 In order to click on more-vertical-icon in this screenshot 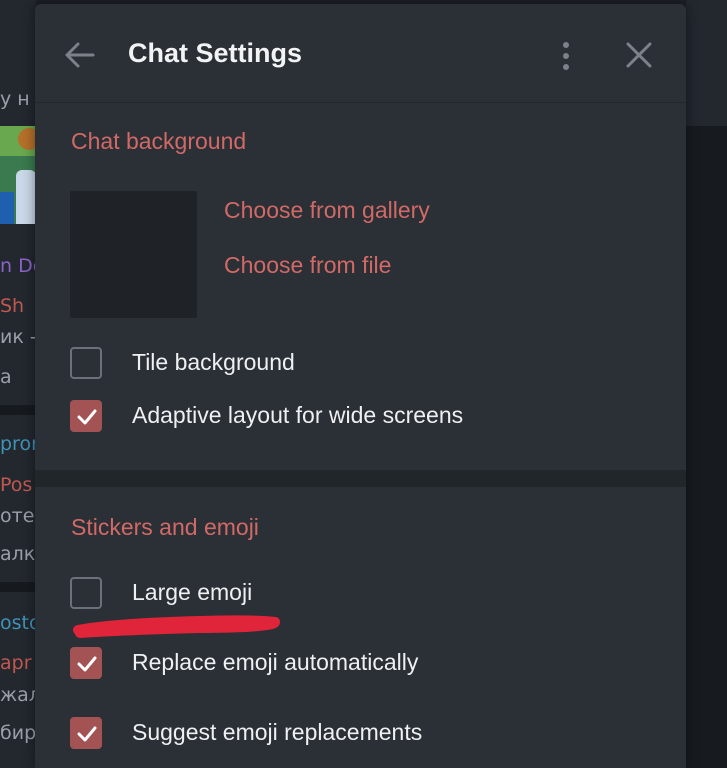, I will do `click(566, 56)`.